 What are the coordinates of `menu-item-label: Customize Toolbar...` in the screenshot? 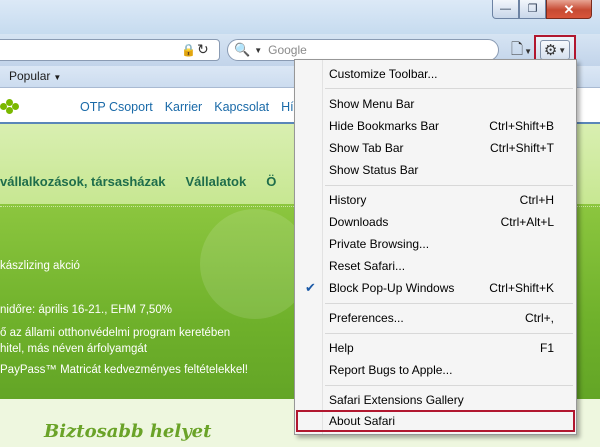 It's located at (383, 74).